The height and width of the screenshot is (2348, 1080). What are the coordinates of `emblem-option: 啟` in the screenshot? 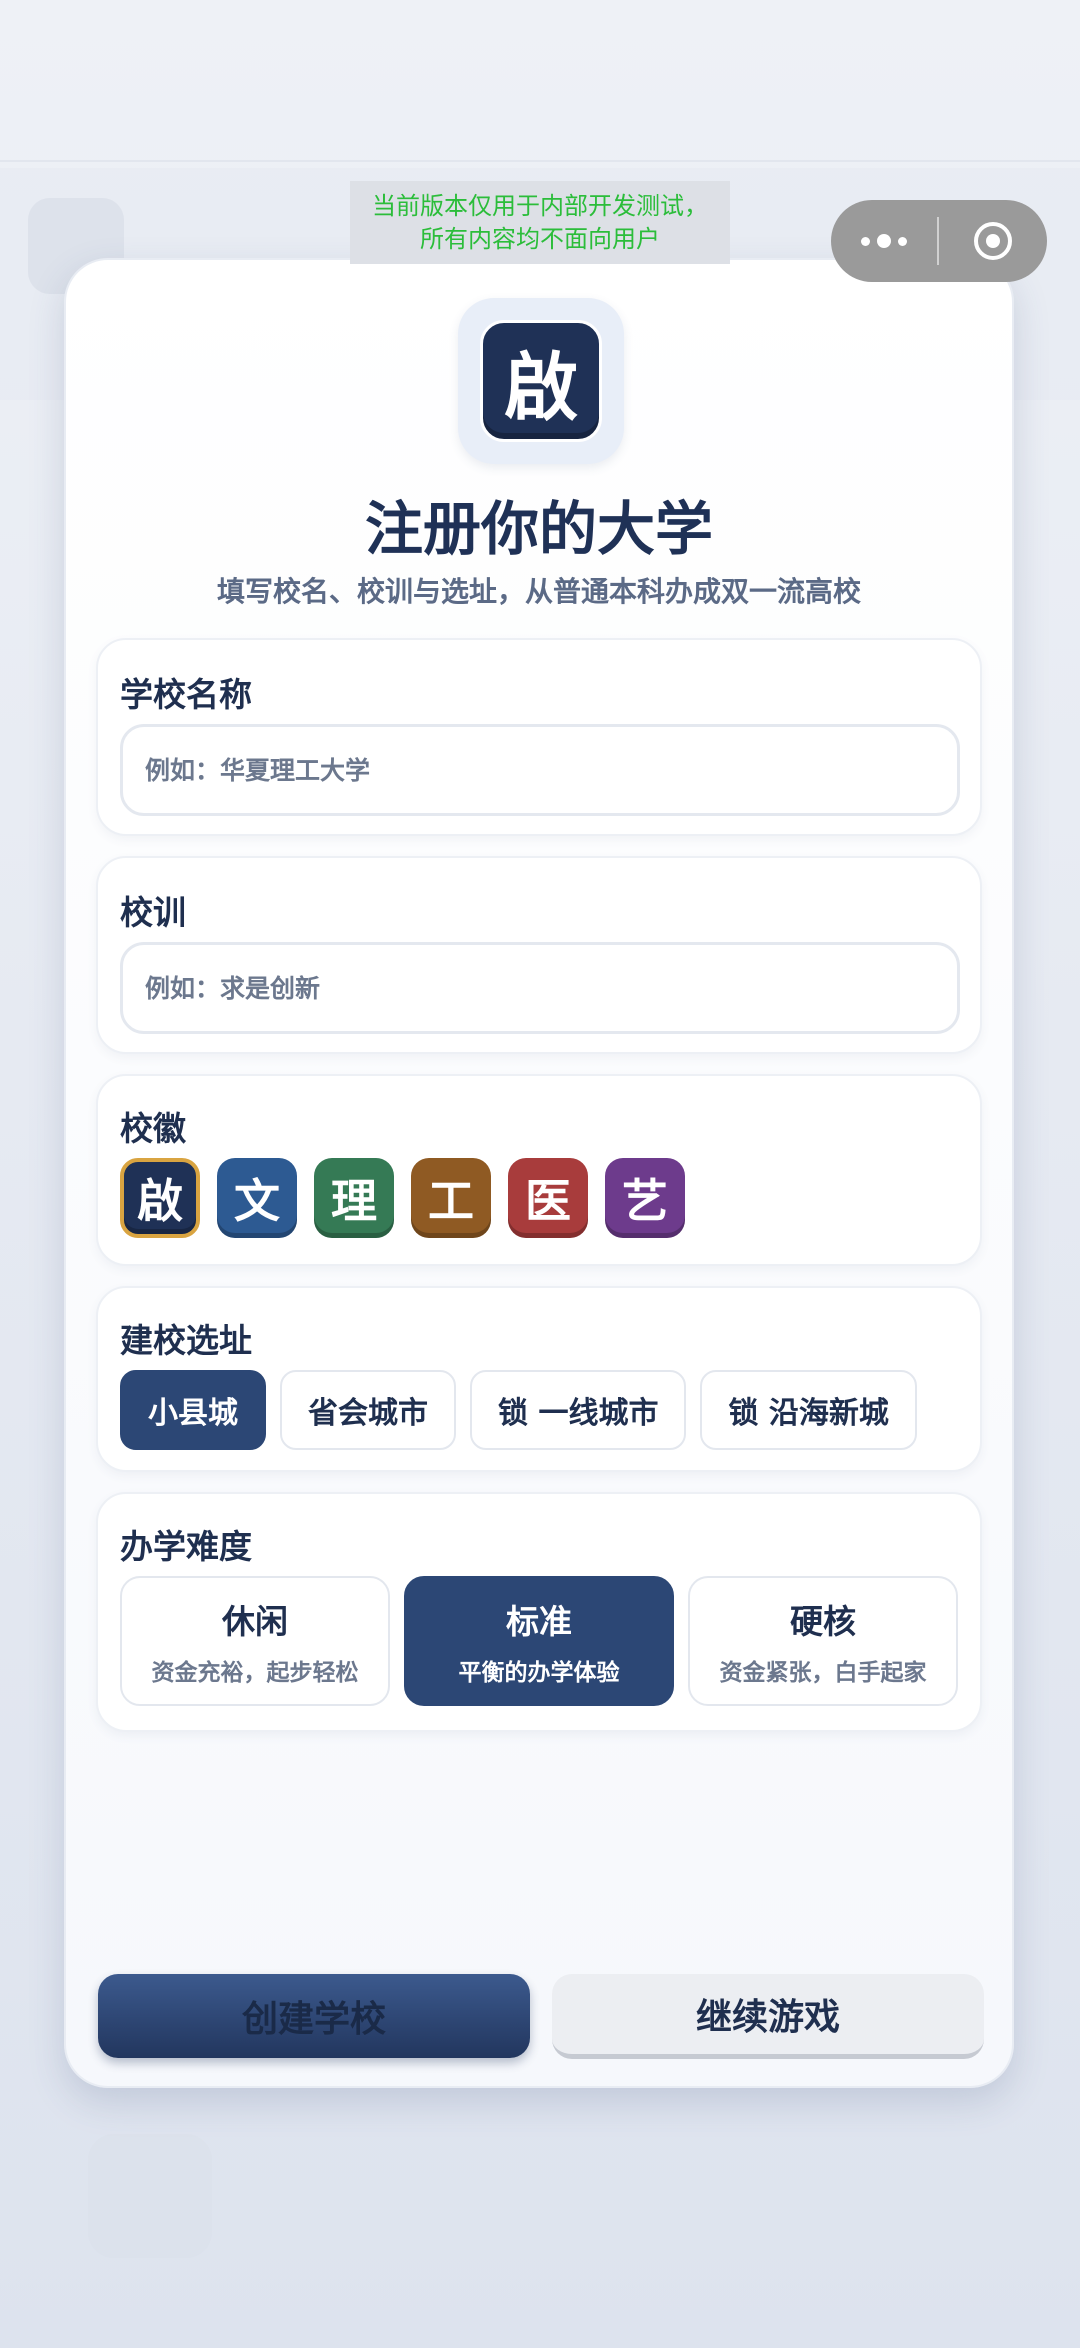 It's located at (160, 1198).